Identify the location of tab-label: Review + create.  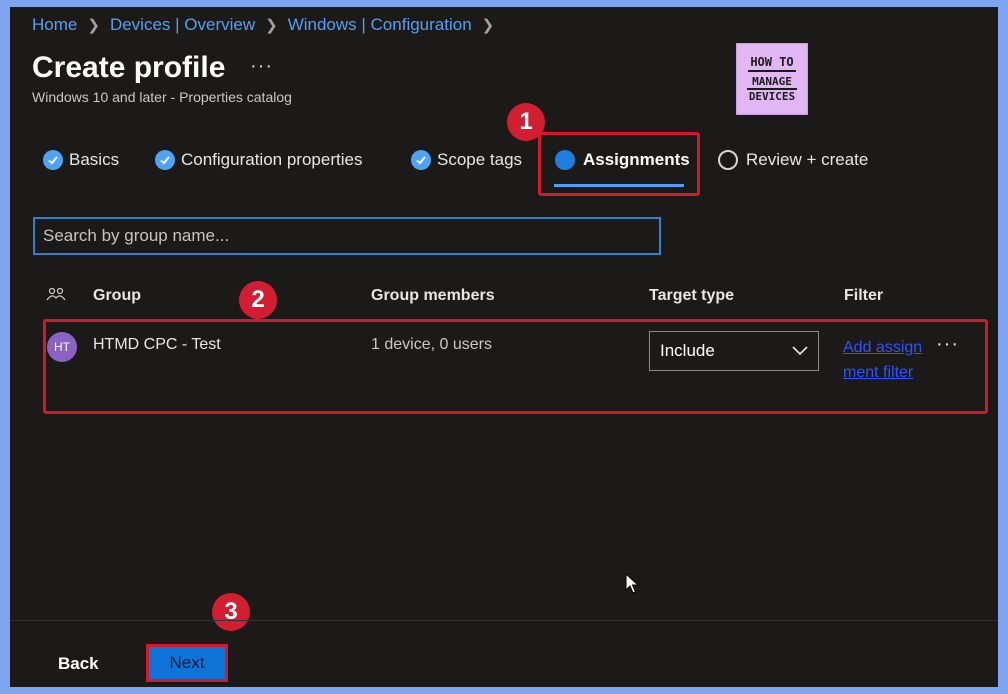
(807, 159).